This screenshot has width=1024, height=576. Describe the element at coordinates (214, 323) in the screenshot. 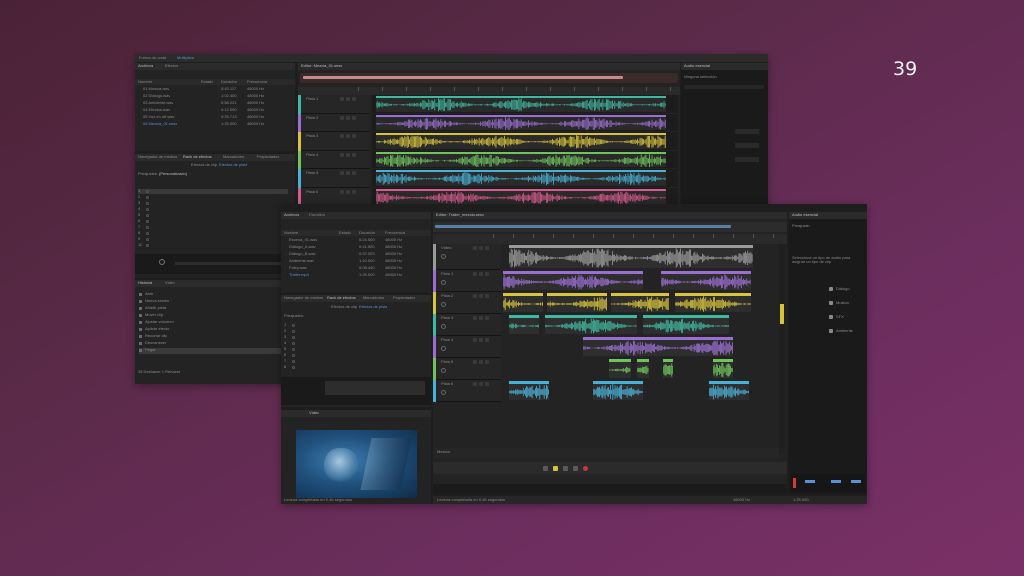

I see `history-item: Ajustar volumen` at that location.